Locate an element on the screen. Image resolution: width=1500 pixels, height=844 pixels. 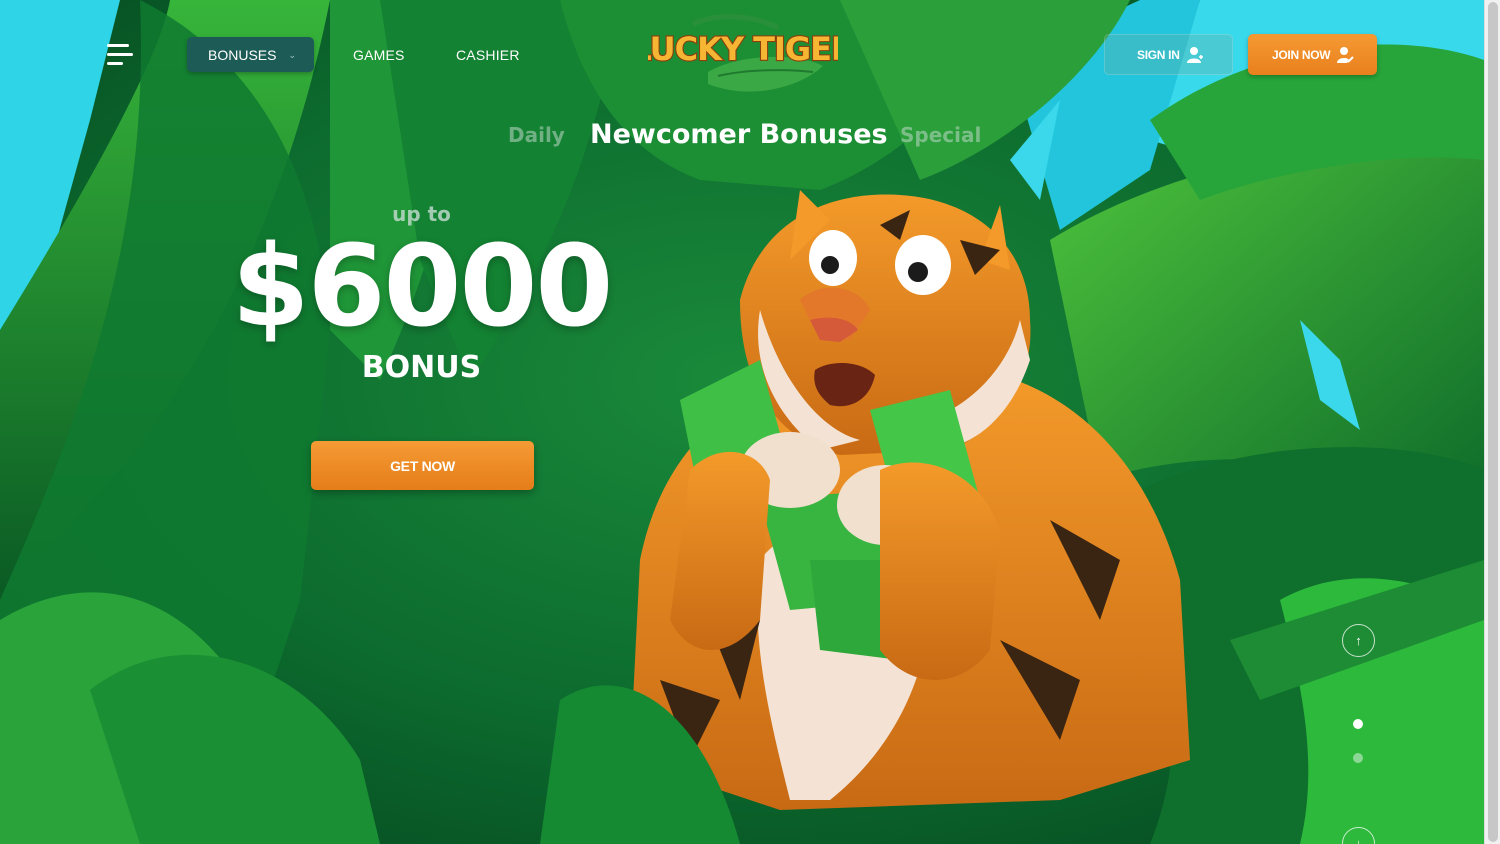
scrollbar-thumb is located at coordinates (1493, 422).